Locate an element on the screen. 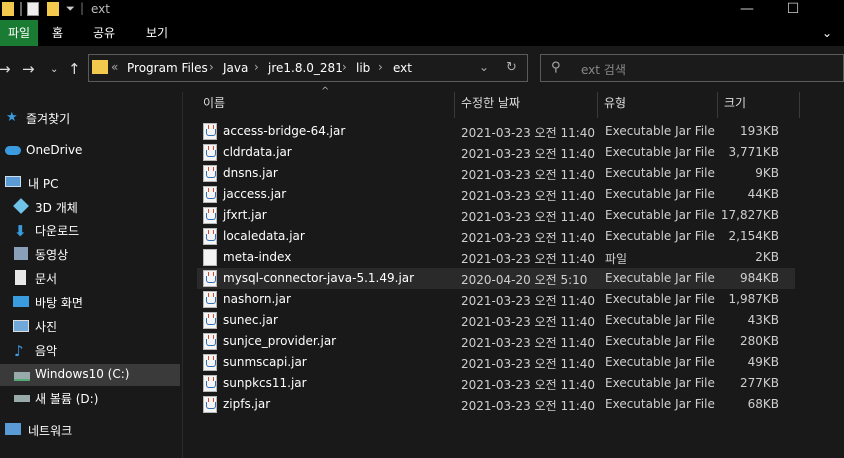 The height and width of the screenshot is (458, 844). sidebar-item-3d-objects: 3D 개체 is located at coordinates (90, 207).